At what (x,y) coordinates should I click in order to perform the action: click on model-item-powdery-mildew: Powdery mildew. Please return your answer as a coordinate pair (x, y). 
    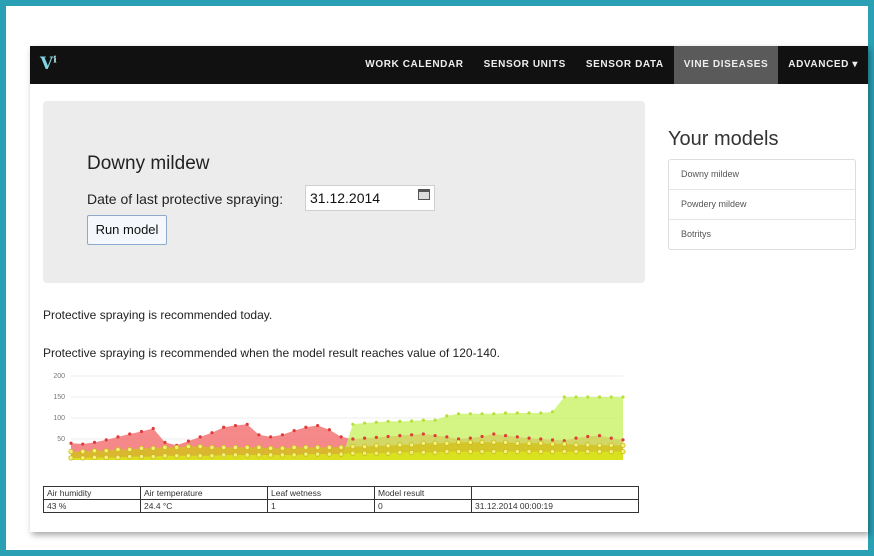
    Looking at the image, I should click on (762, 204).